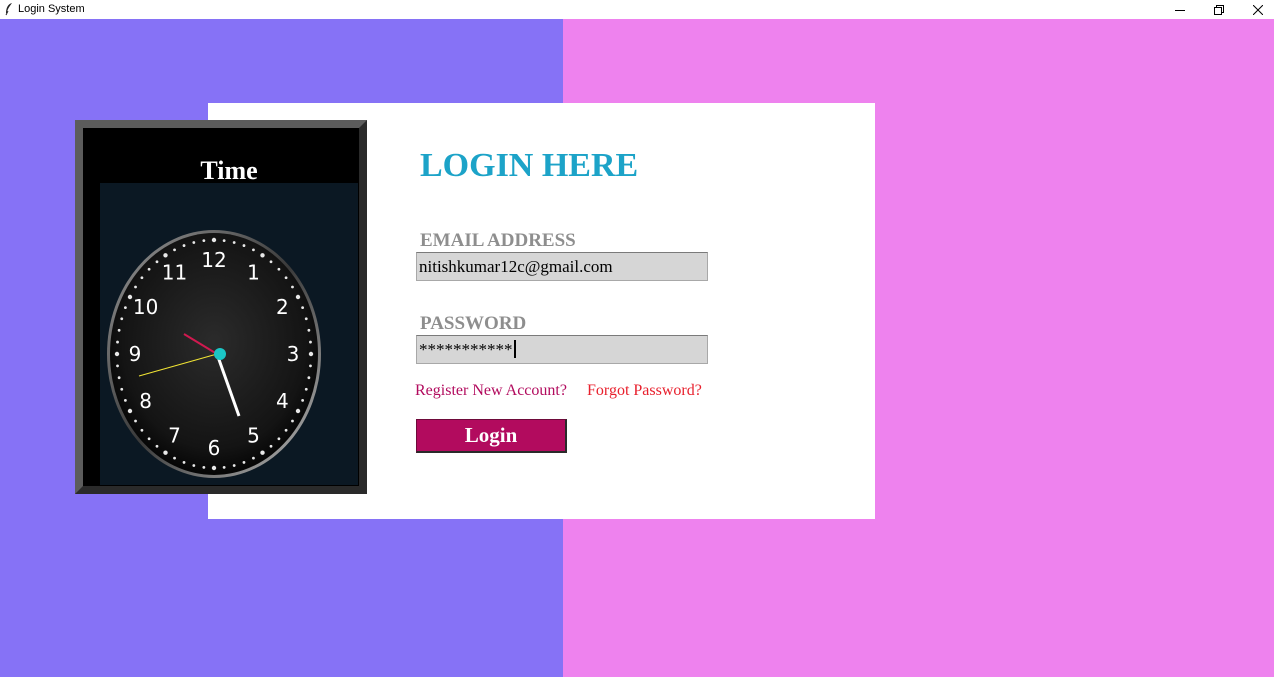  What do you see at coordinates (213, 260) in the screenshot?
I see `clock-numeral: 12` at bounding box center [213, 260].